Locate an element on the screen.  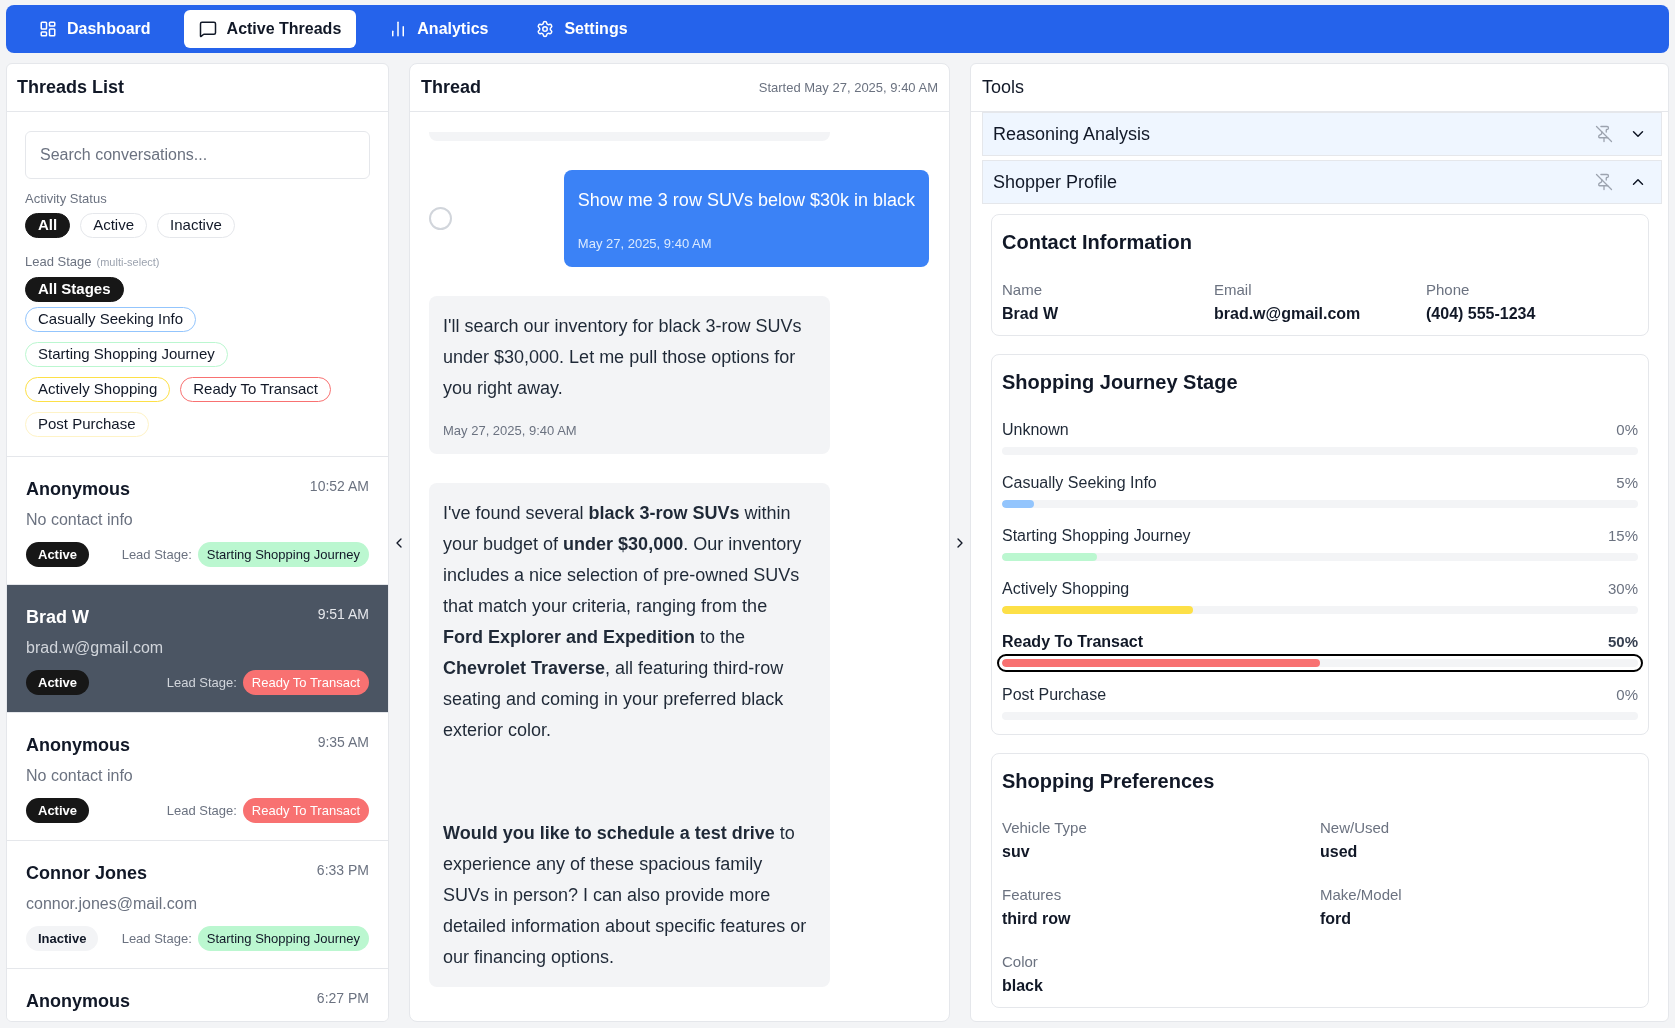
dashboard-icon is located at coordinates (48, 29).